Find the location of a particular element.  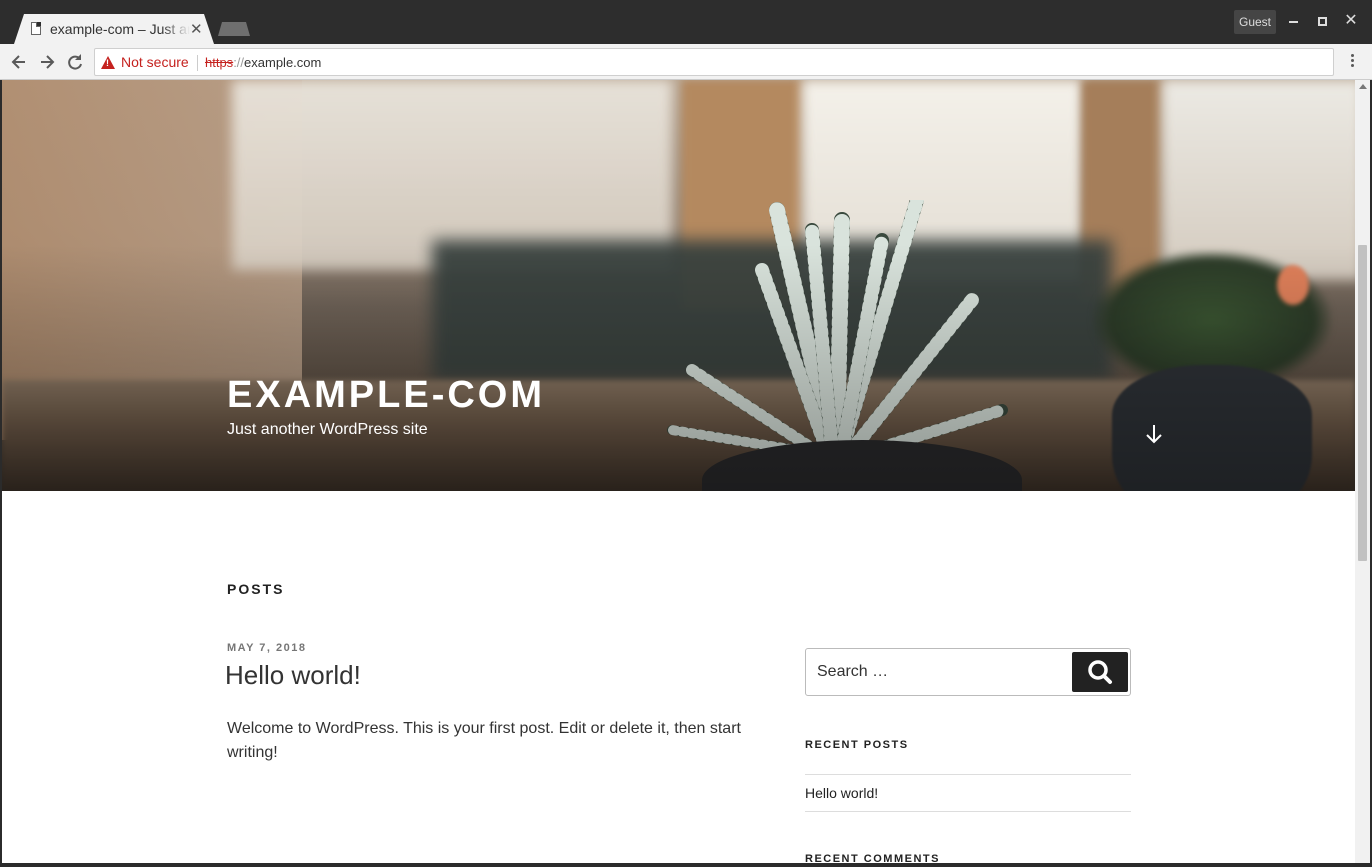

url-text: https://example.com is located at coordinates (263, 62).